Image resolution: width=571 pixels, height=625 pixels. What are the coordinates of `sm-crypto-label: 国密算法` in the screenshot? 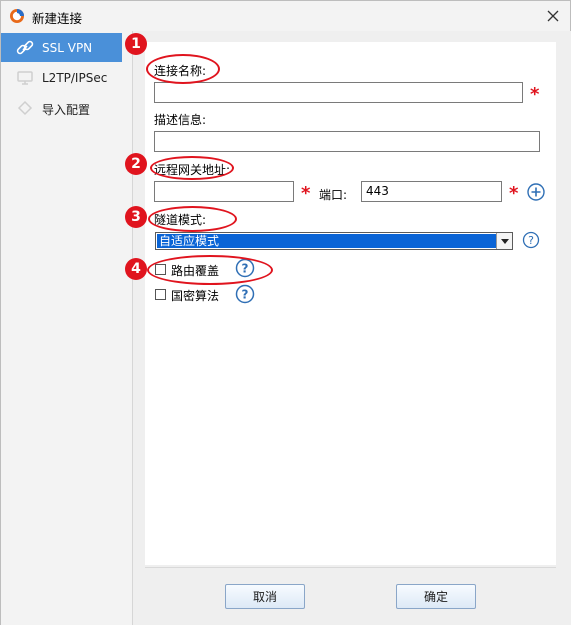 It's located at (195, 296).